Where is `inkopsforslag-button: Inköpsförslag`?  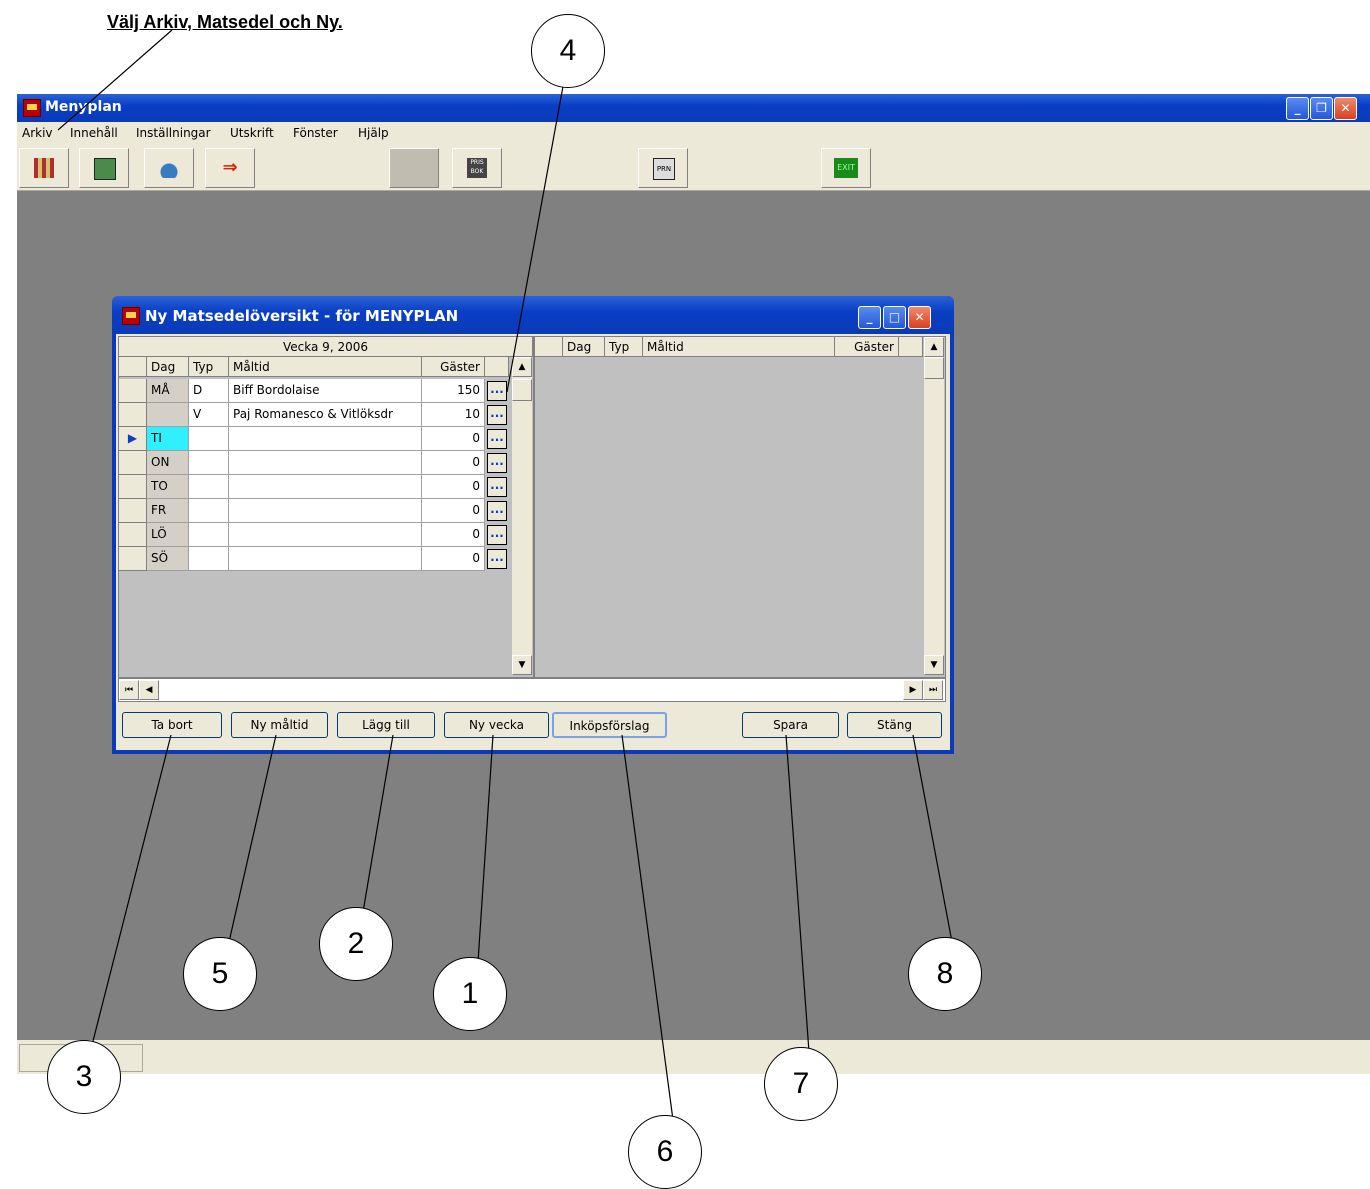
inkopsforslag-button: Inköpsförslag is located at coordinates (609, 725).